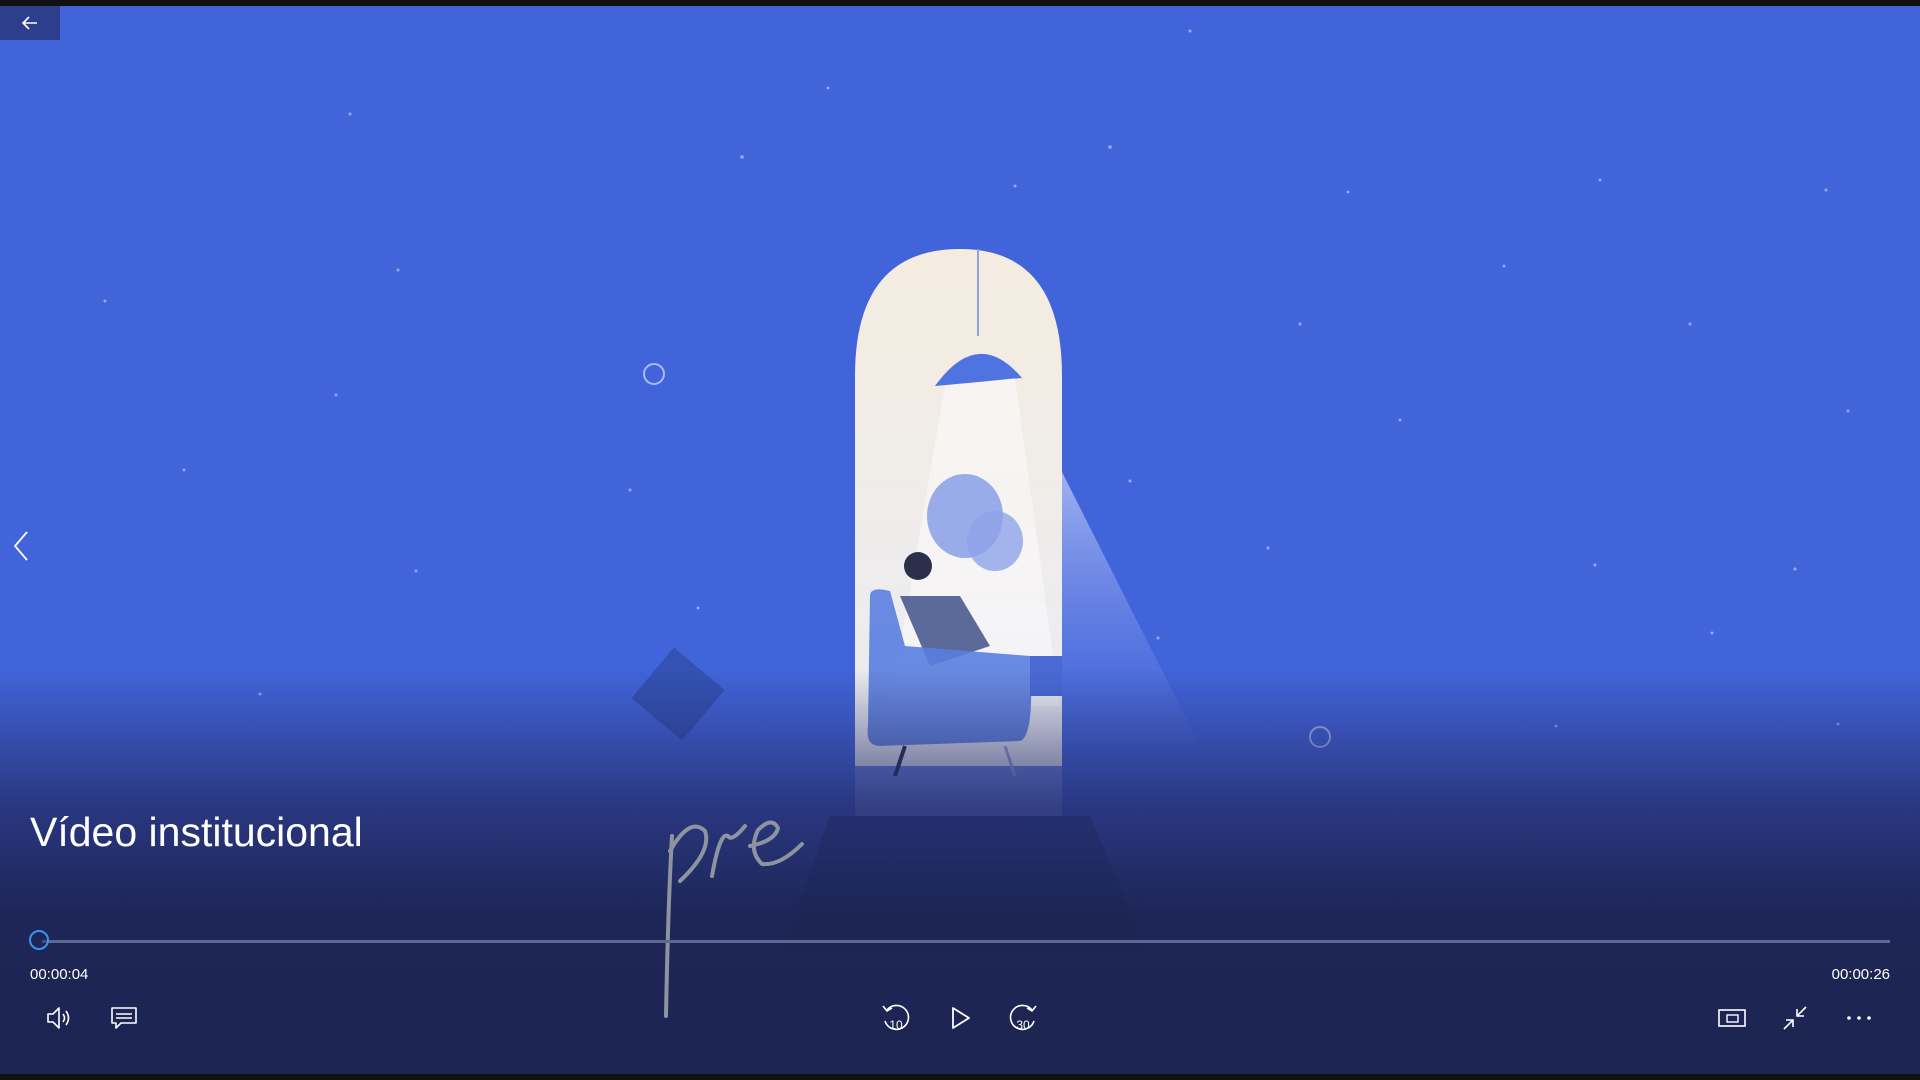  I want to click on progress-bar, so click(966, 941).